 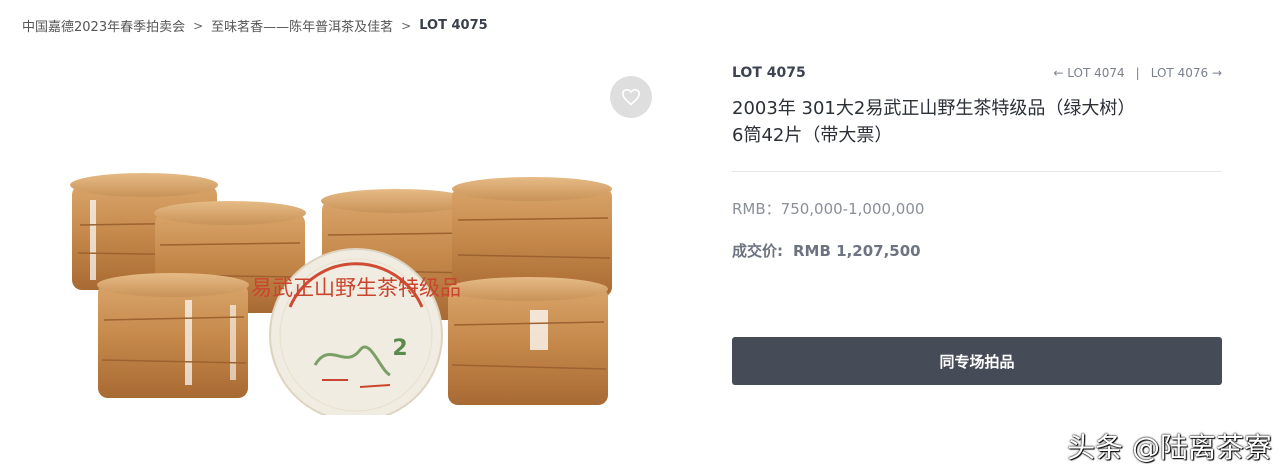 I want to click on sold-amount: RMB 1,207,500, so click(x=857, y=251).